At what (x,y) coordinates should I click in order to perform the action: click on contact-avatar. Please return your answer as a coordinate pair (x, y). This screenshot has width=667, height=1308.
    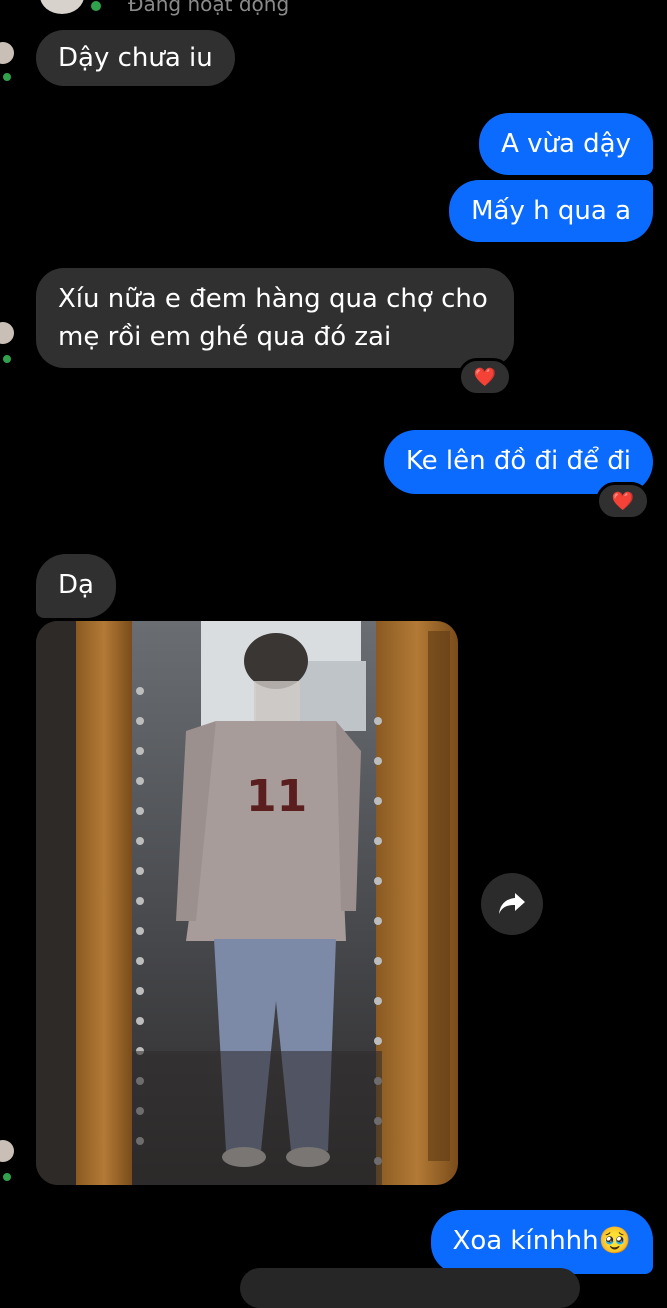
    Looking at the image, I should click on (62, 7).